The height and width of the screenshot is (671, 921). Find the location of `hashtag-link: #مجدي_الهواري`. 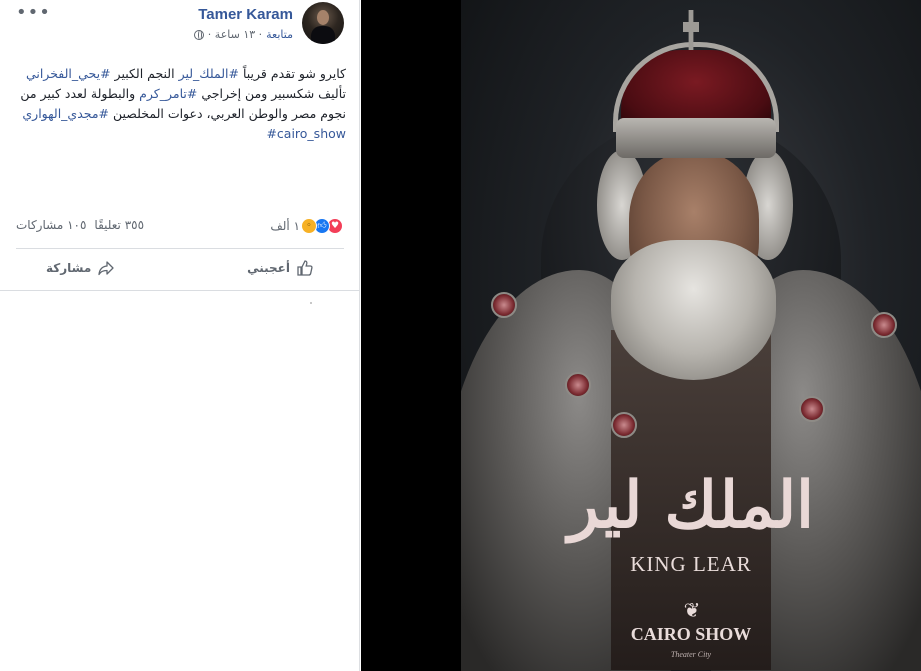

hashtag-link: #مجدي_الهواري is located at coordinates (65, 113).